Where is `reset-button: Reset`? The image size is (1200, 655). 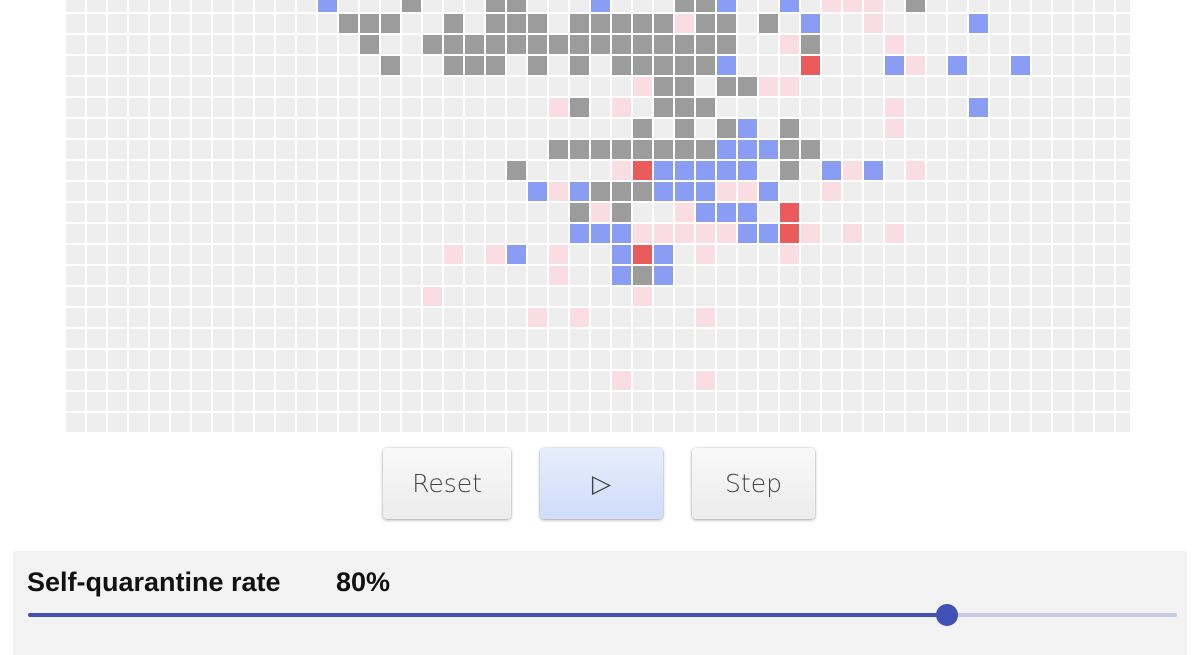 reset-button: Reset is located at coordinates (447, 483).